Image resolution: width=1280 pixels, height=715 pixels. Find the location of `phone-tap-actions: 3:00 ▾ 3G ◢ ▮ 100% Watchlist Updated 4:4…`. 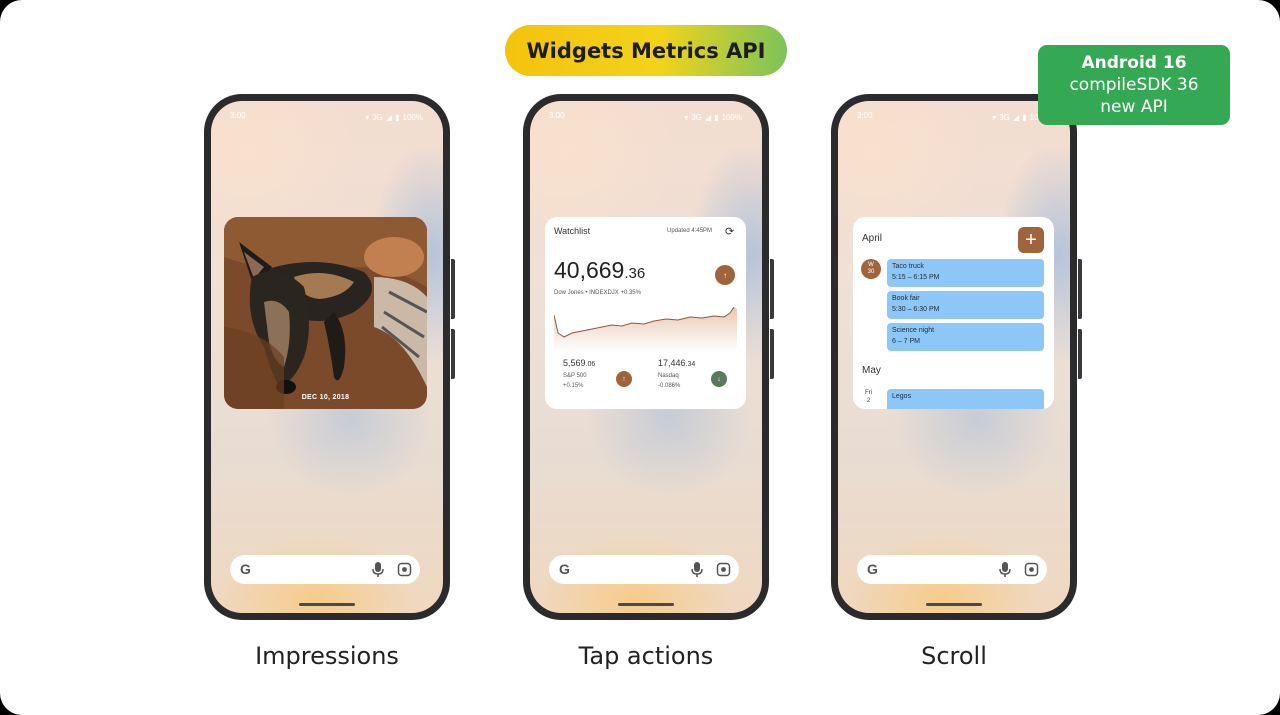

phone-tap-actions: 3:00 ▾ 3G ◢ ▮ 100% Watchlist Updated 4:4… is located at coordinates (648, 357).